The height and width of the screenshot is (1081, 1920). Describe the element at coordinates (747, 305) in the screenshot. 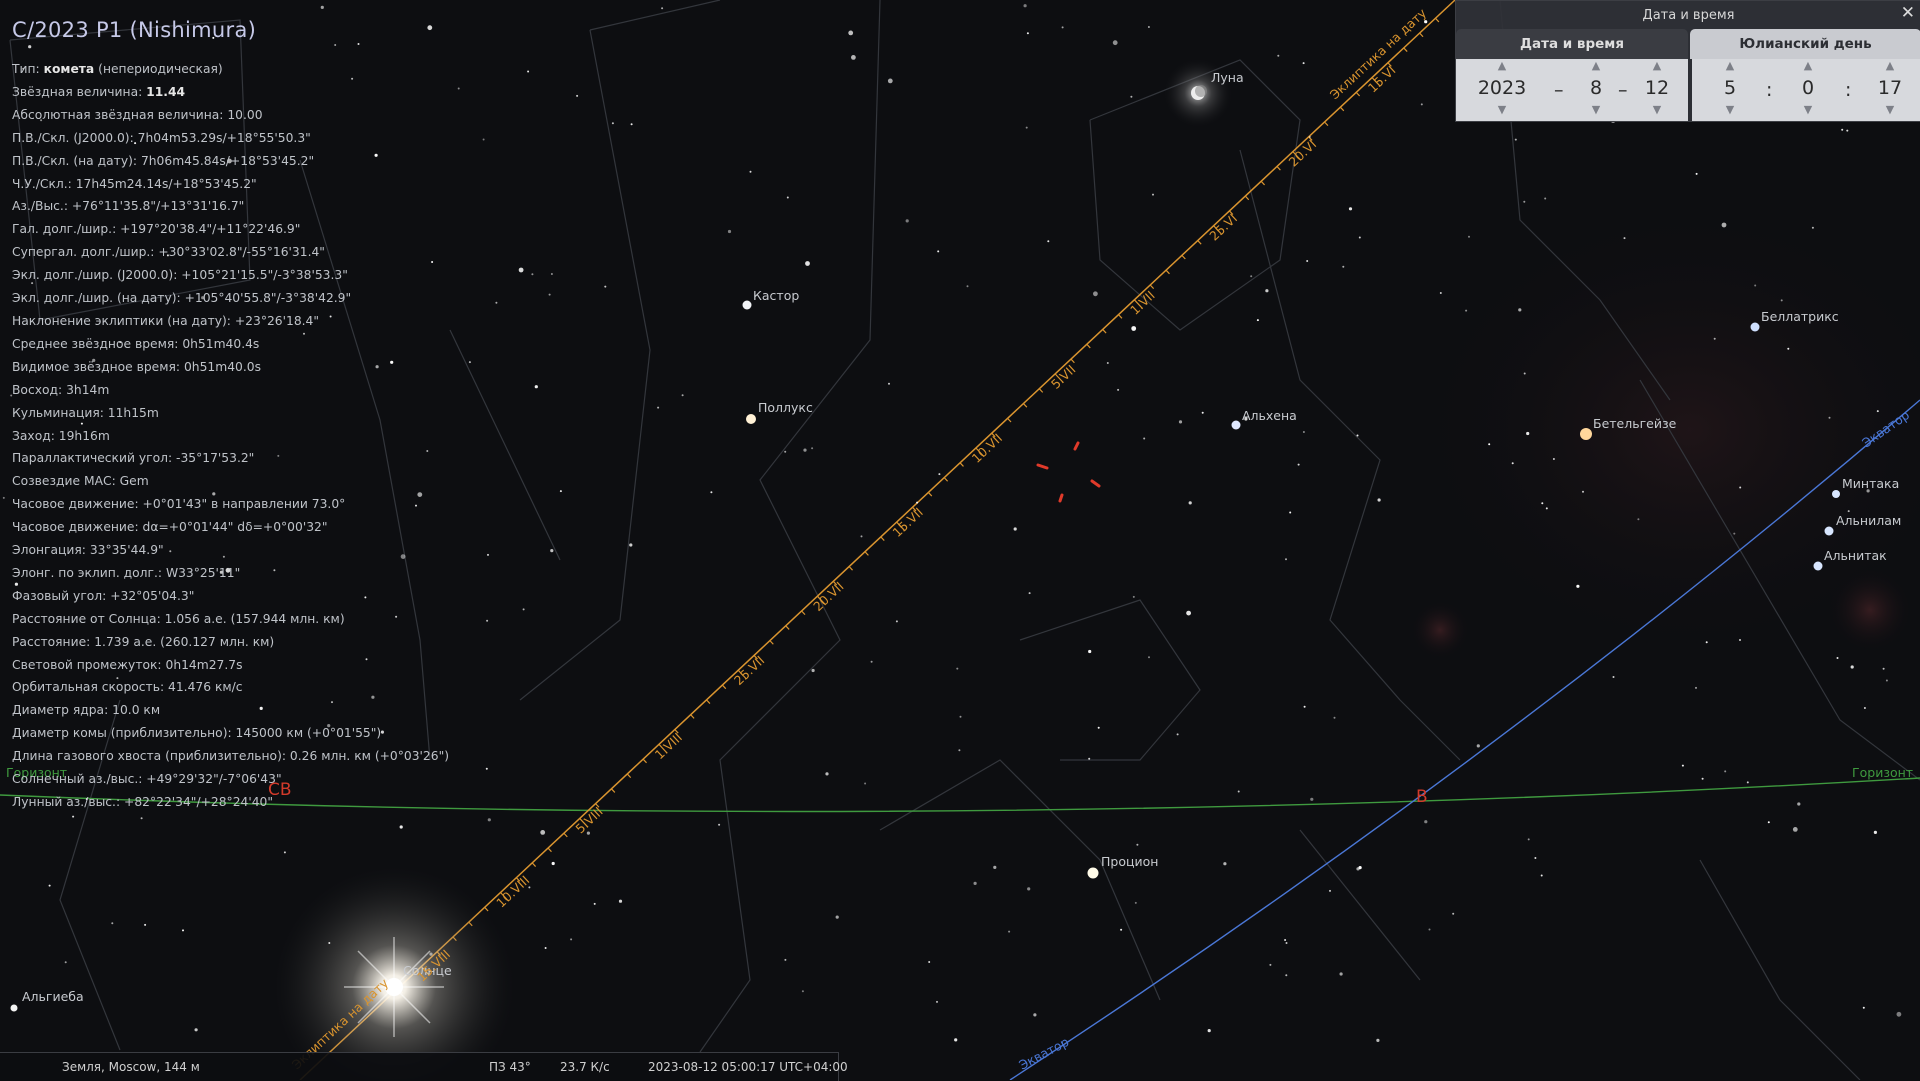

I see `star-castor` at that location.